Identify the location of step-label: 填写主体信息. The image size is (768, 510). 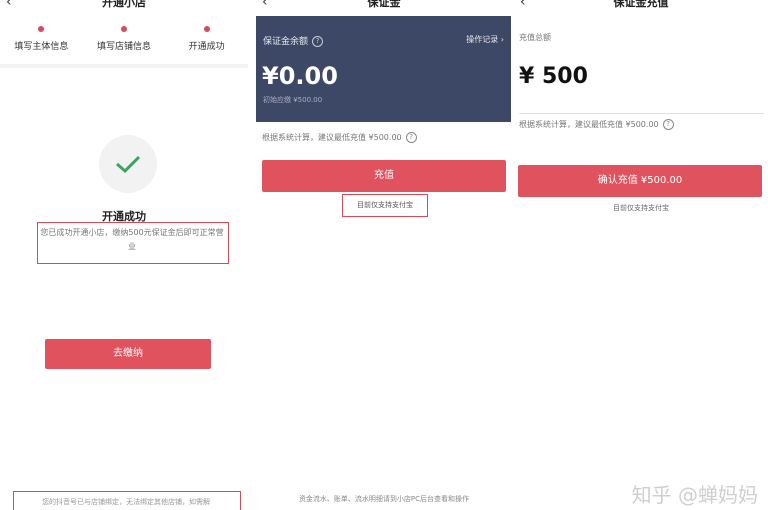
(41, 47).